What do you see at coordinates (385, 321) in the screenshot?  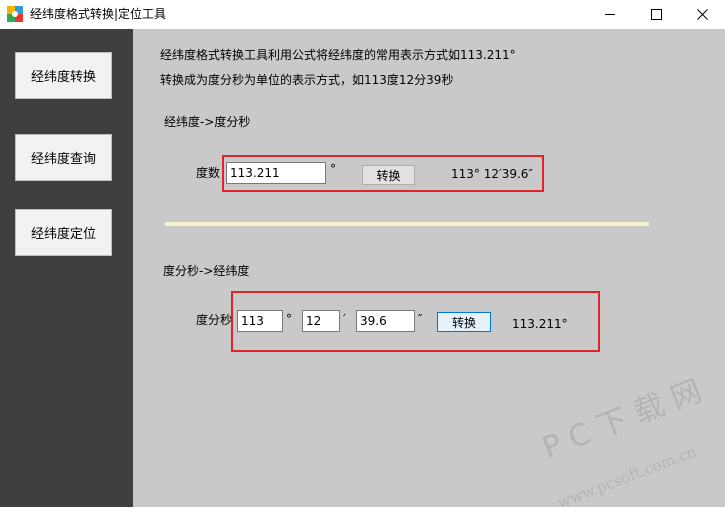 I see `seconds-input: 39.6` at bounding box center [385, 321].